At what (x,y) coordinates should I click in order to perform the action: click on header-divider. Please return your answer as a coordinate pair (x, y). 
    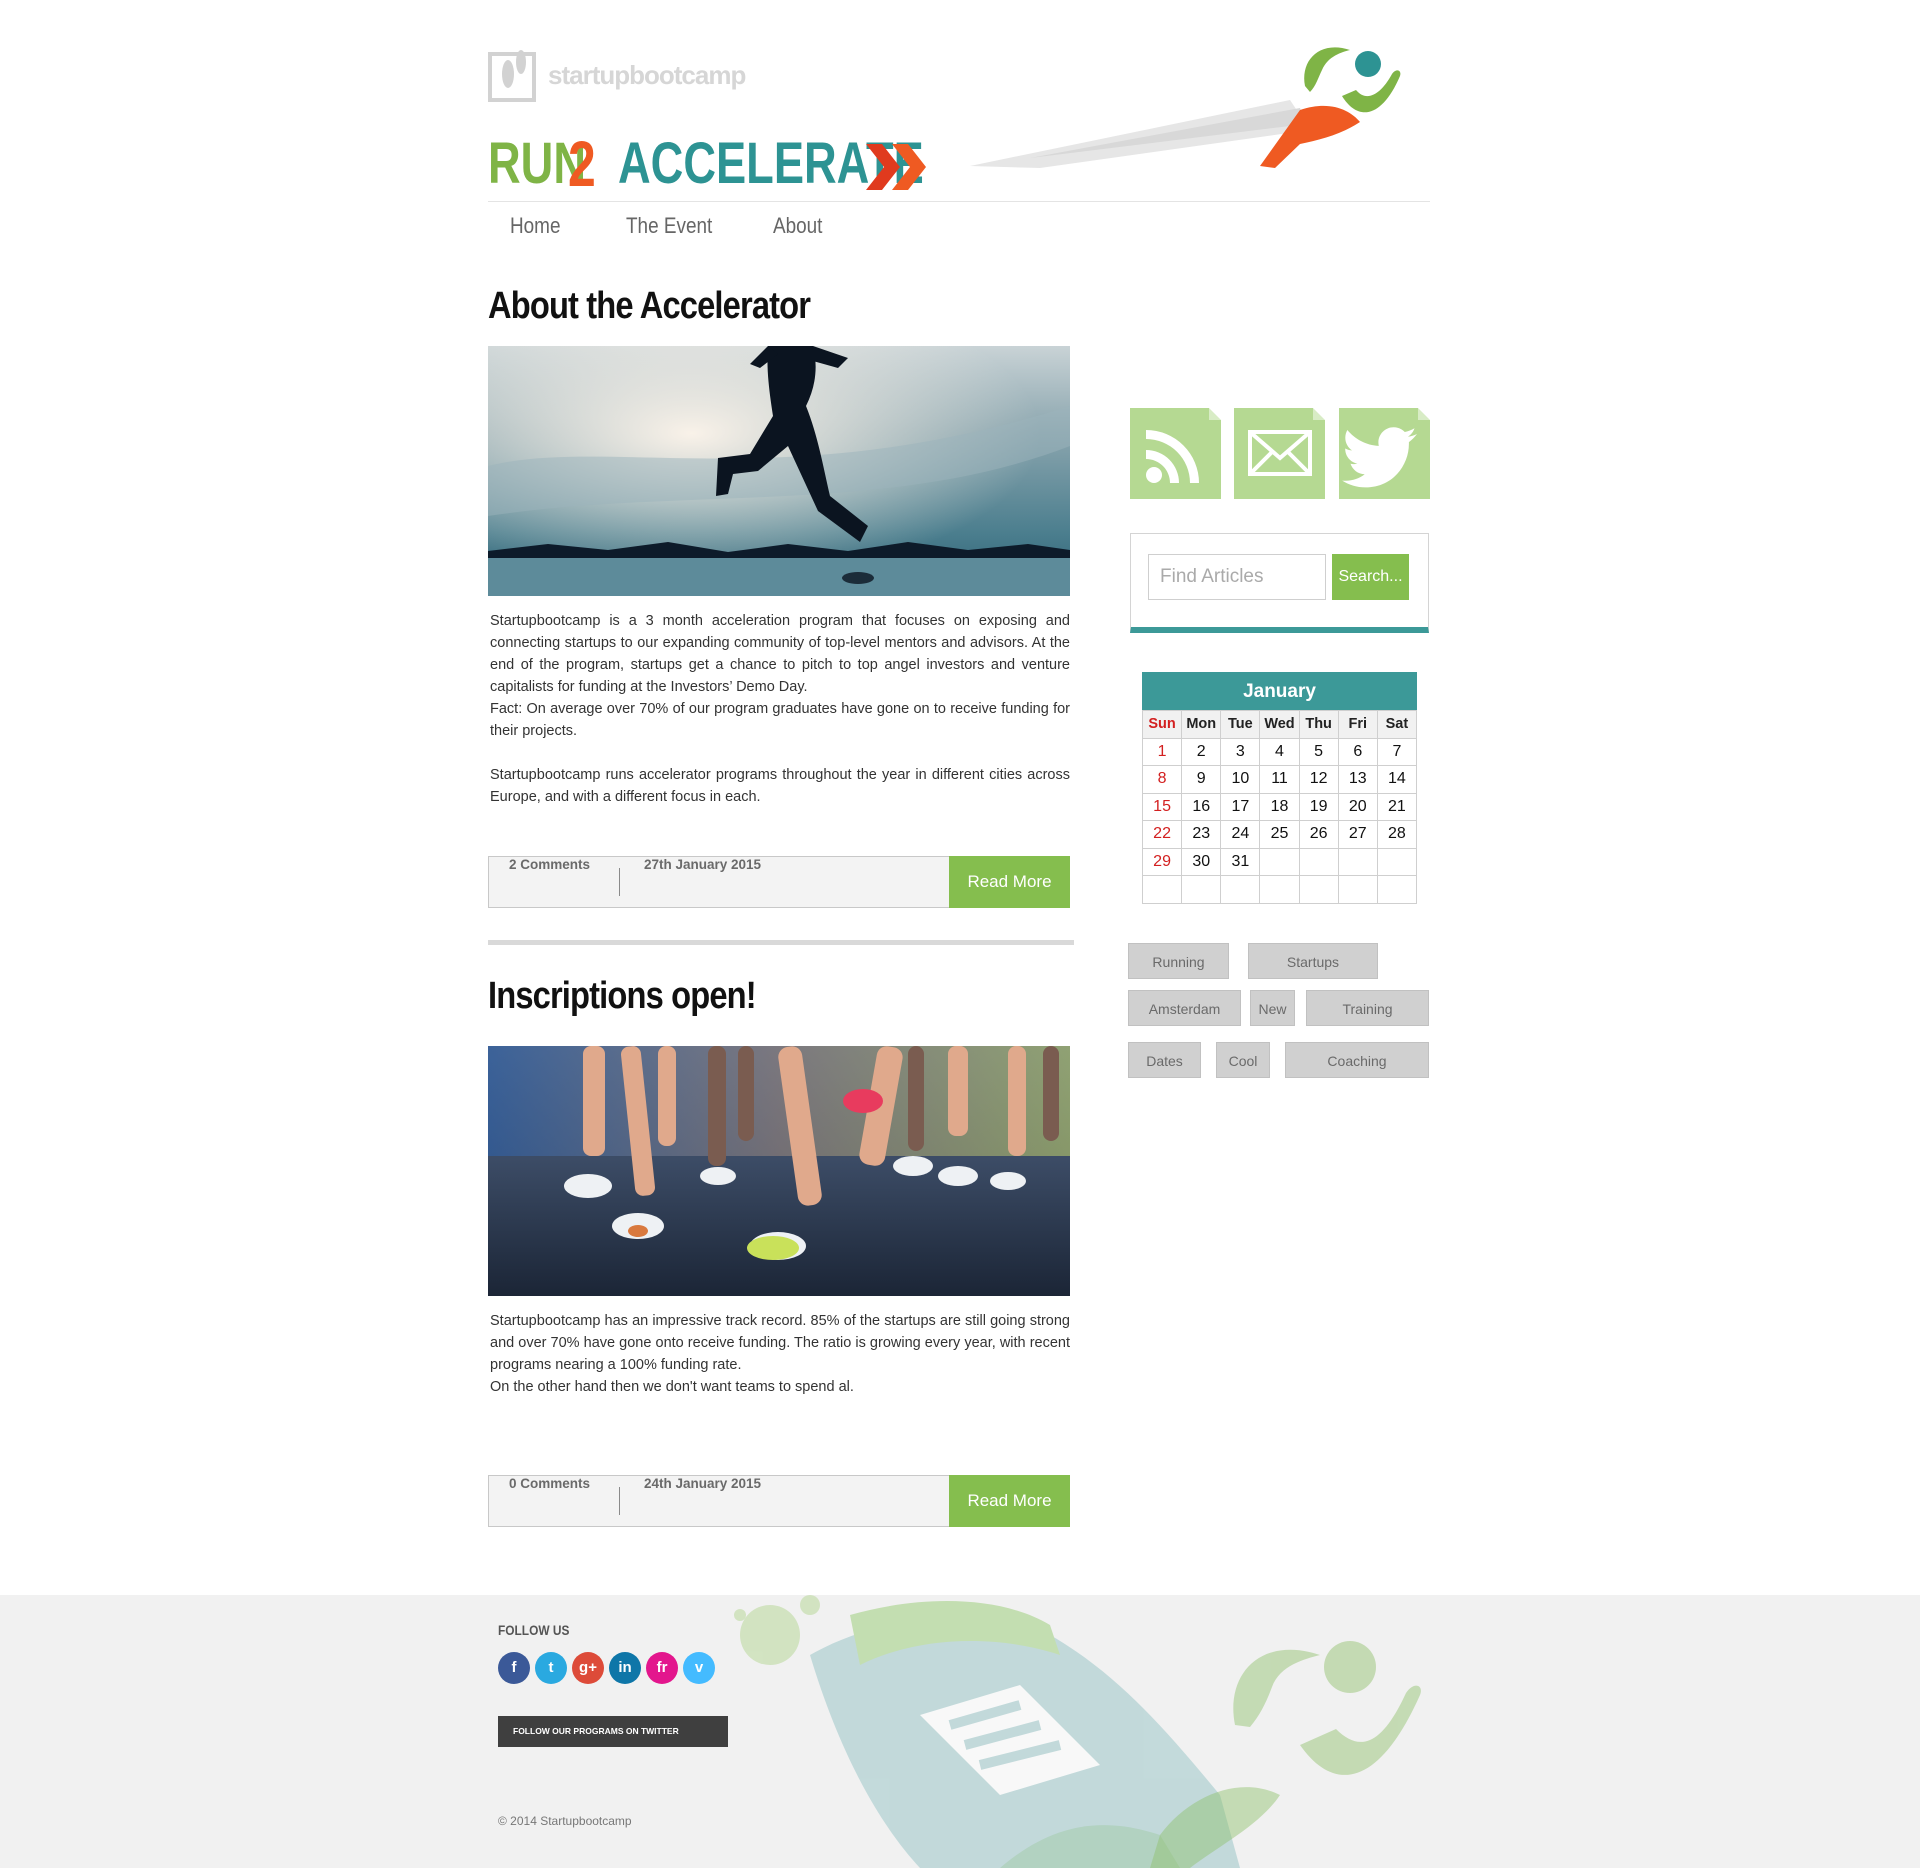
    Looking at the image, I should click on (959, 201).